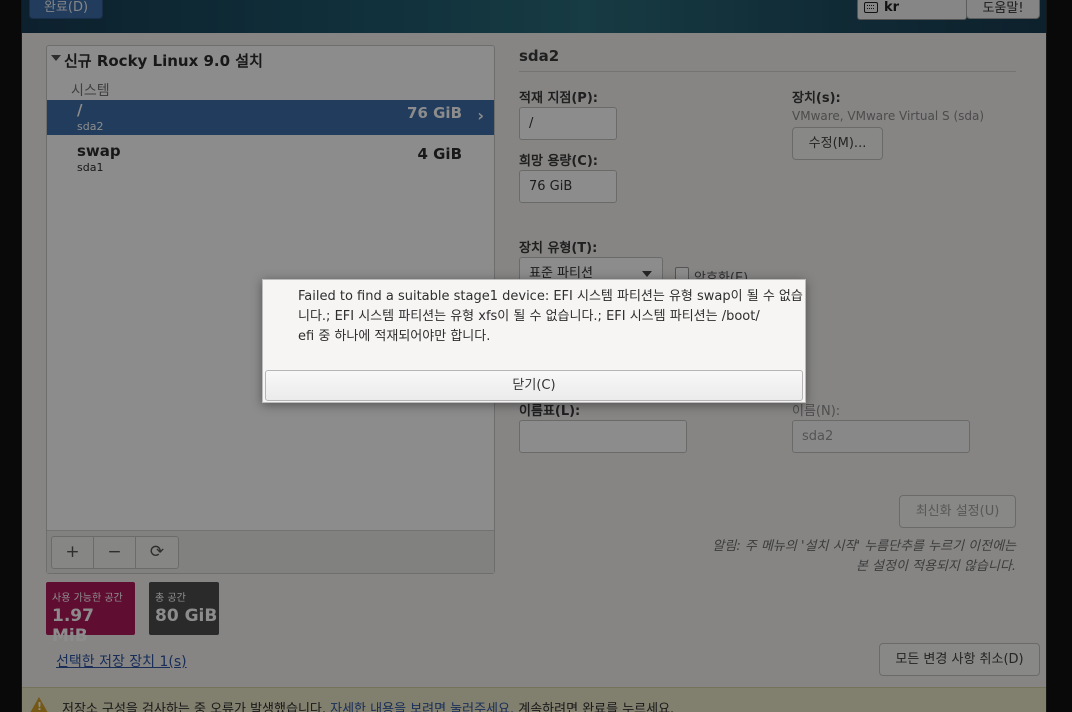 The image size is (1072, 712). What do you see at coordinates (394, 336) in the screenshot?
I see `error-message-line3: efi 중 하나에 적재되어야만 합니다.` at bounding box center [394, 336].